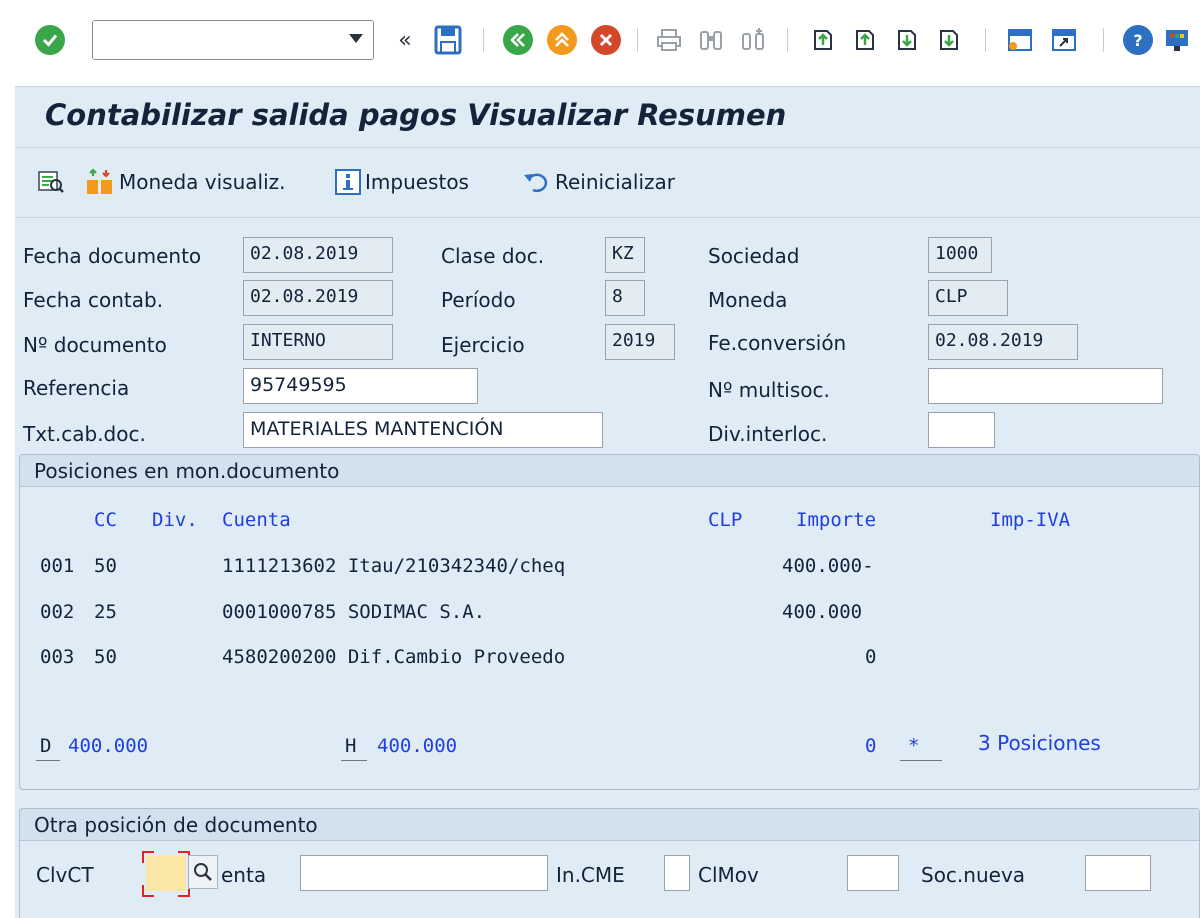 This screenshot has width=1200, height=918. Describe the element at coordinates (57, 612) in the screenshot. I see `row-position: 002` at that location.